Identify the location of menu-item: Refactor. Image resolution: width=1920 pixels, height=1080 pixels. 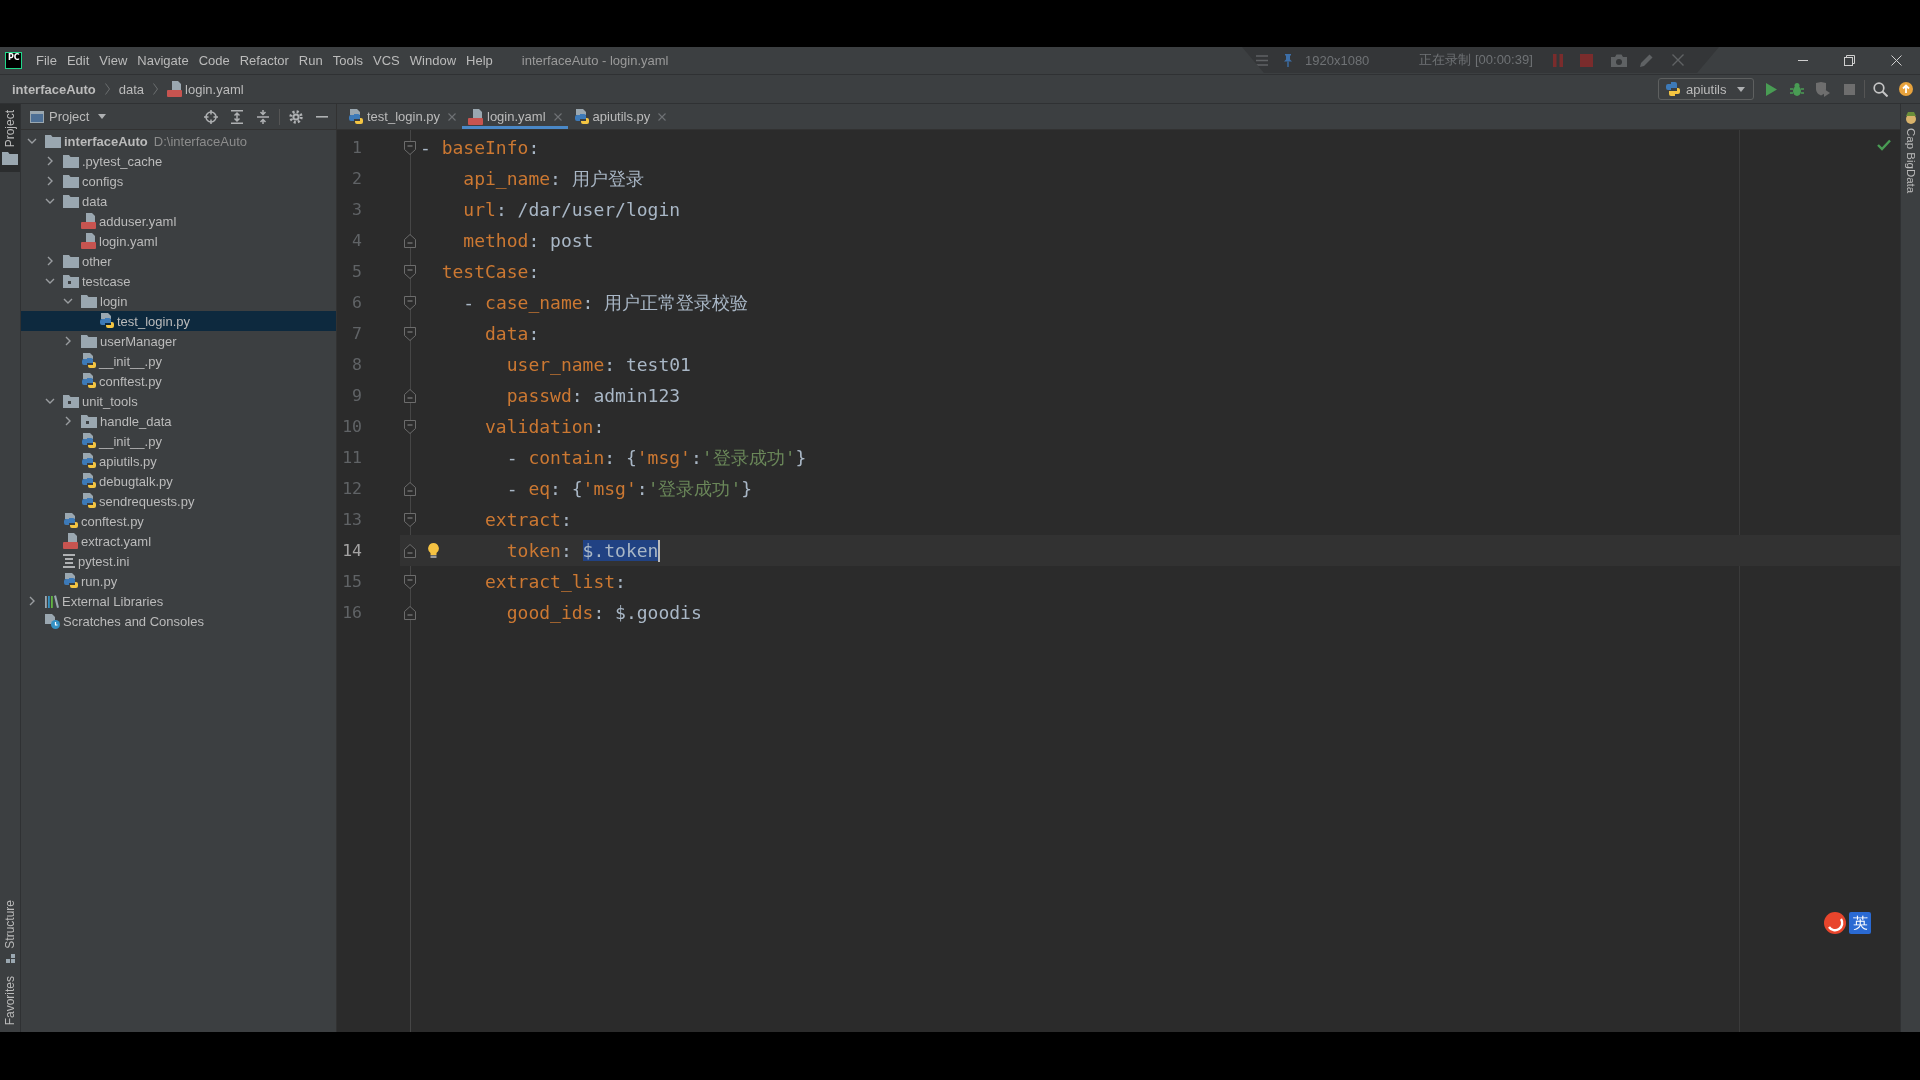
(264, 60).